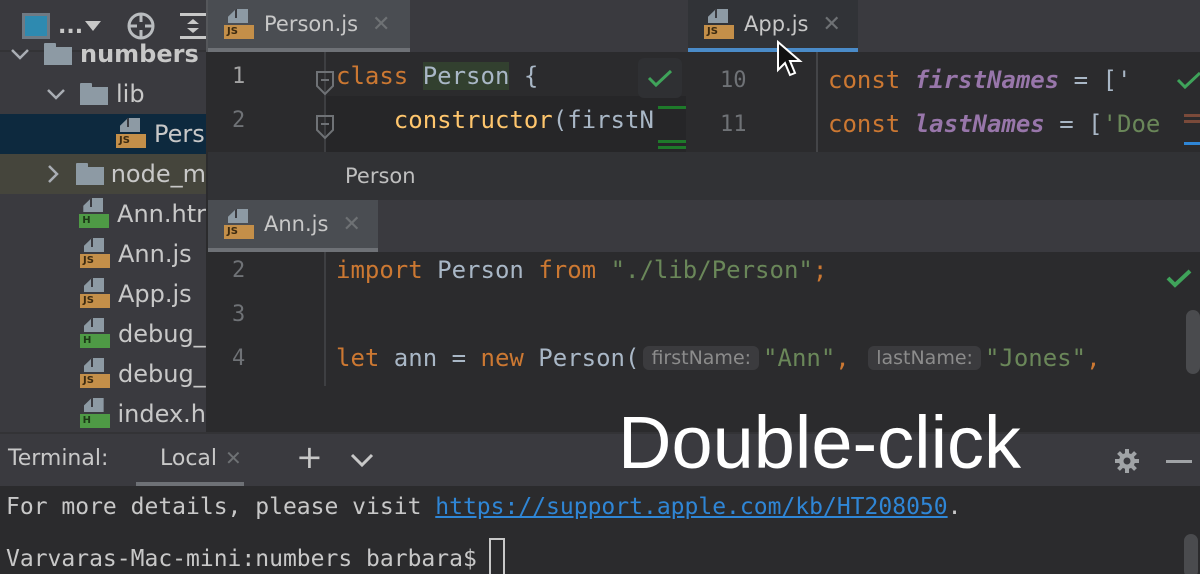  I want to click on tab-ann-js: JS Ann.js ✕, so click(293, 226).